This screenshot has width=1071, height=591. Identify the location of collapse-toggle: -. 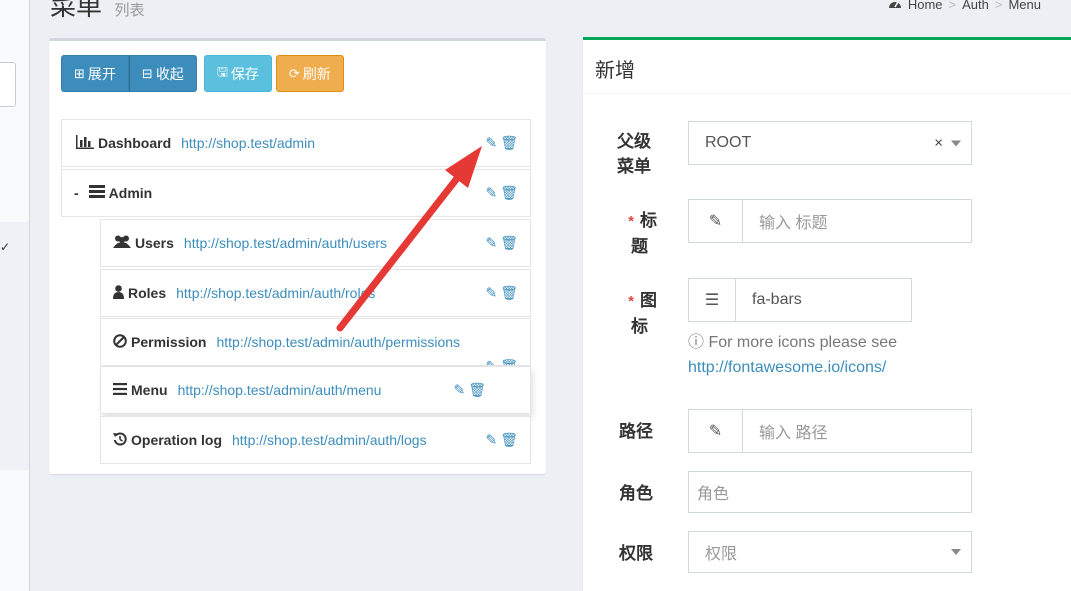
(76, 193).